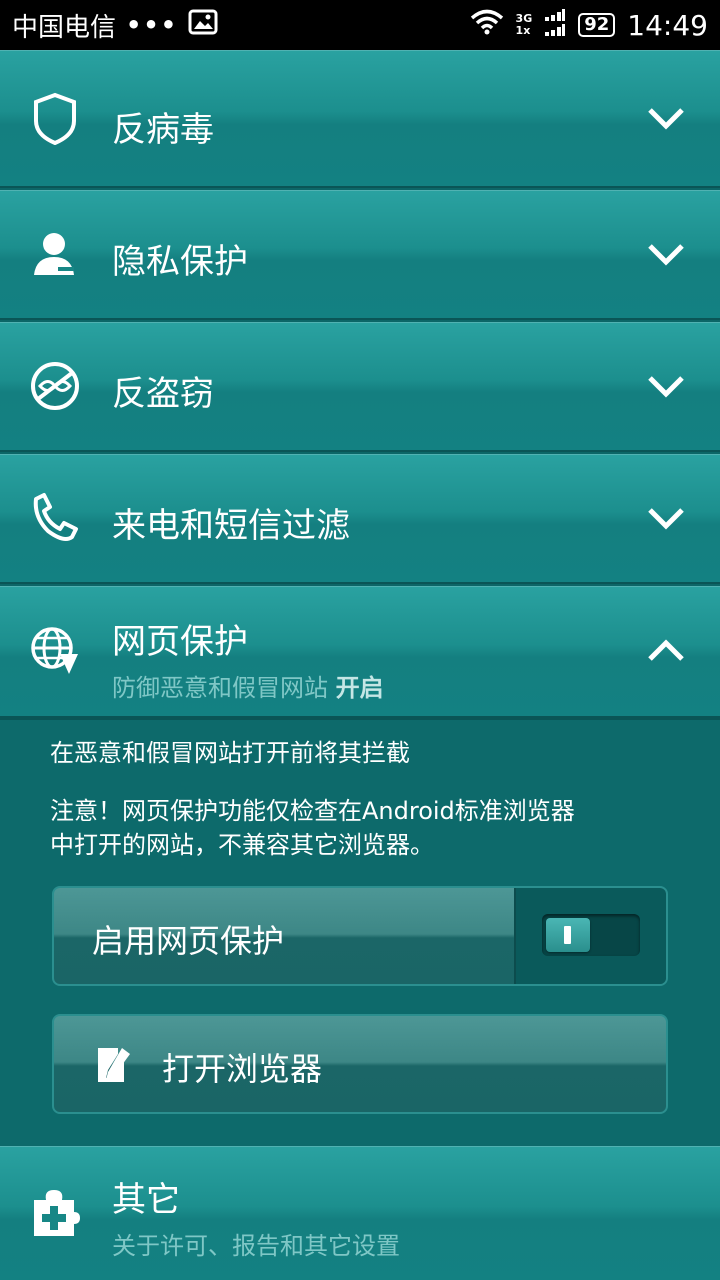 The image size is (720, 1280). Describe the element at coordinates (231, 526) in the screenshot. I see `section-title: 来电和短信过滤` at that location.